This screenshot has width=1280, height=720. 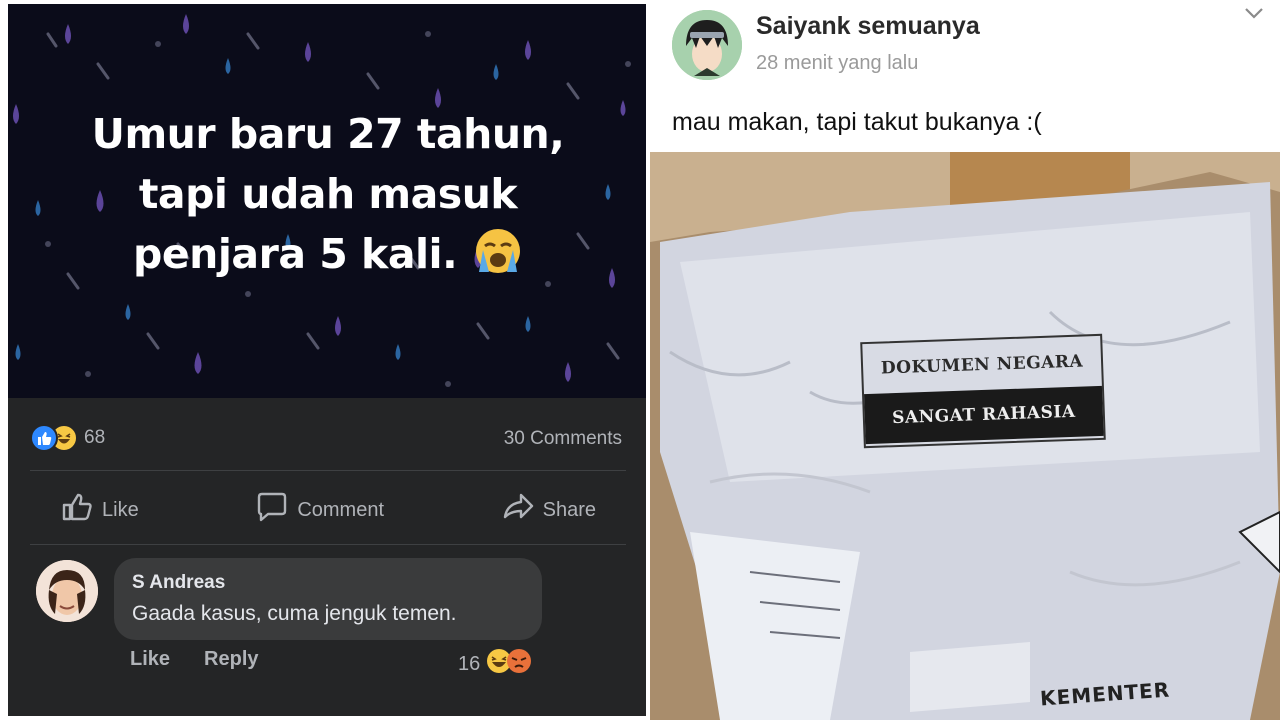 I want to click on document-label: DOKUMEN NEGARA SANGAT RAHASIA, so click(x=983, y=391).